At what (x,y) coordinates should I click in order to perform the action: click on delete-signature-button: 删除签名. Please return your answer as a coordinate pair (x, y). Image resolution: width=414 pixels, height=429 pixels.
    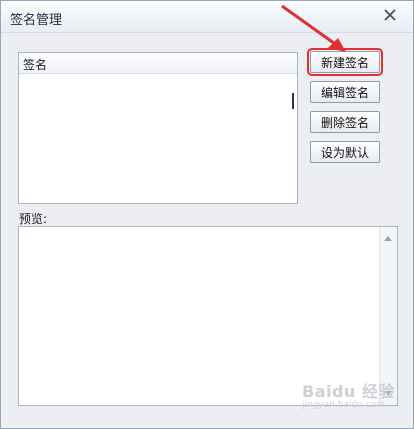
    Looking at the image, I should click on (345, 122).